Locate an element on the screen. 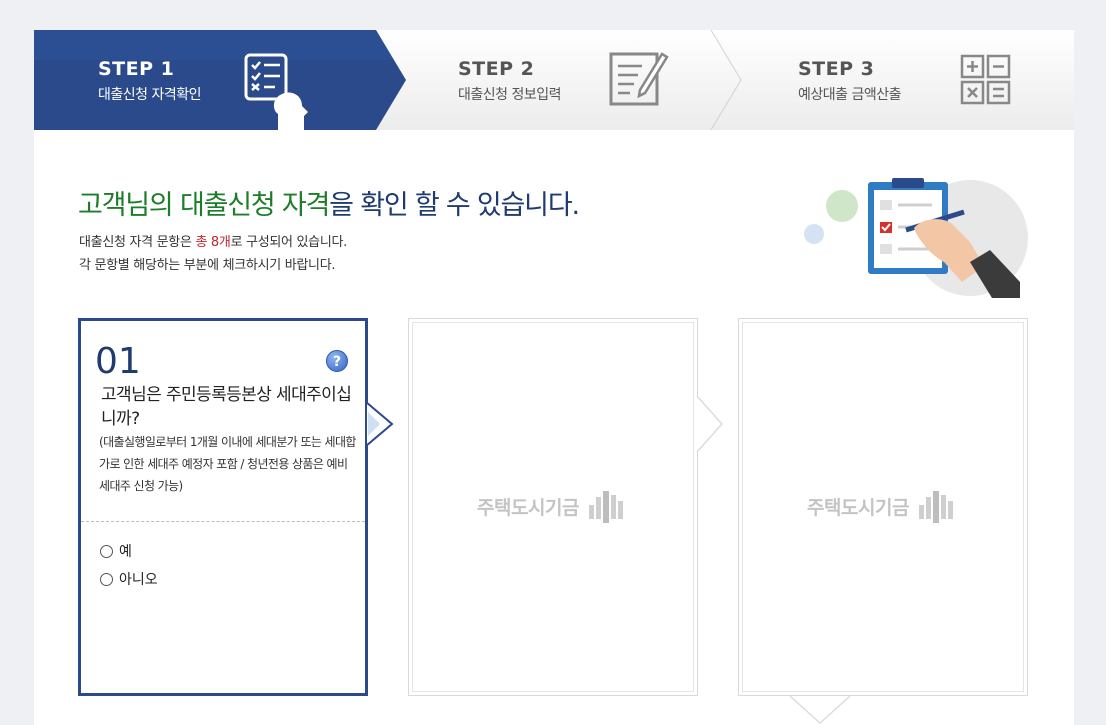 The height and width of the screenshot is (725, 1106). radio-yes is located at coordinates (106, 551).